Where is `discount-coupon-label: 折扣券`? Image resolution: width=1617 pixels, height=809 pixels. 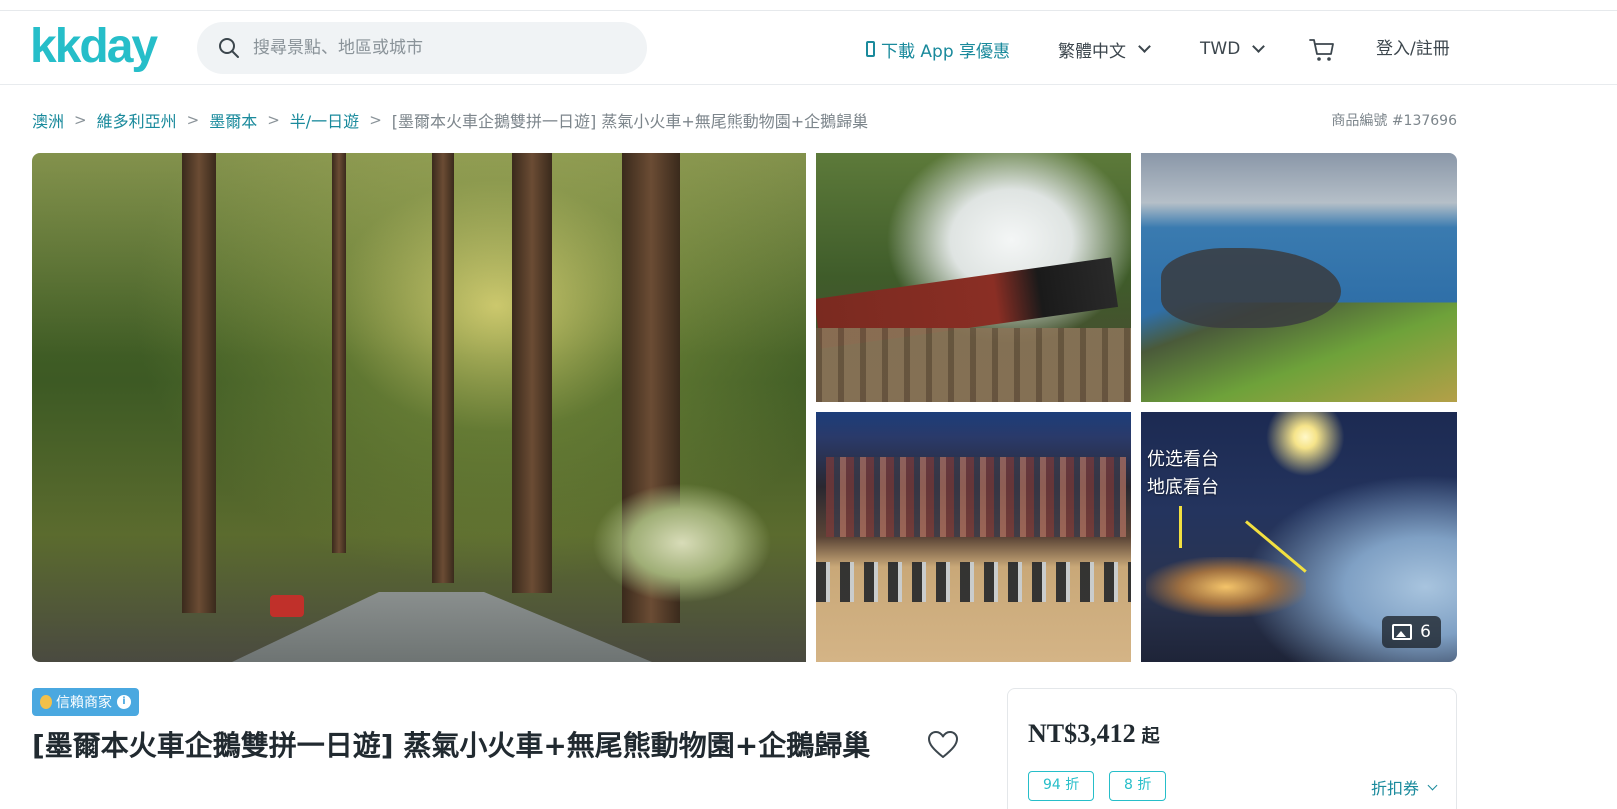
discount-coupon-label: 折扣券 is located at coordinates (1394, 788).